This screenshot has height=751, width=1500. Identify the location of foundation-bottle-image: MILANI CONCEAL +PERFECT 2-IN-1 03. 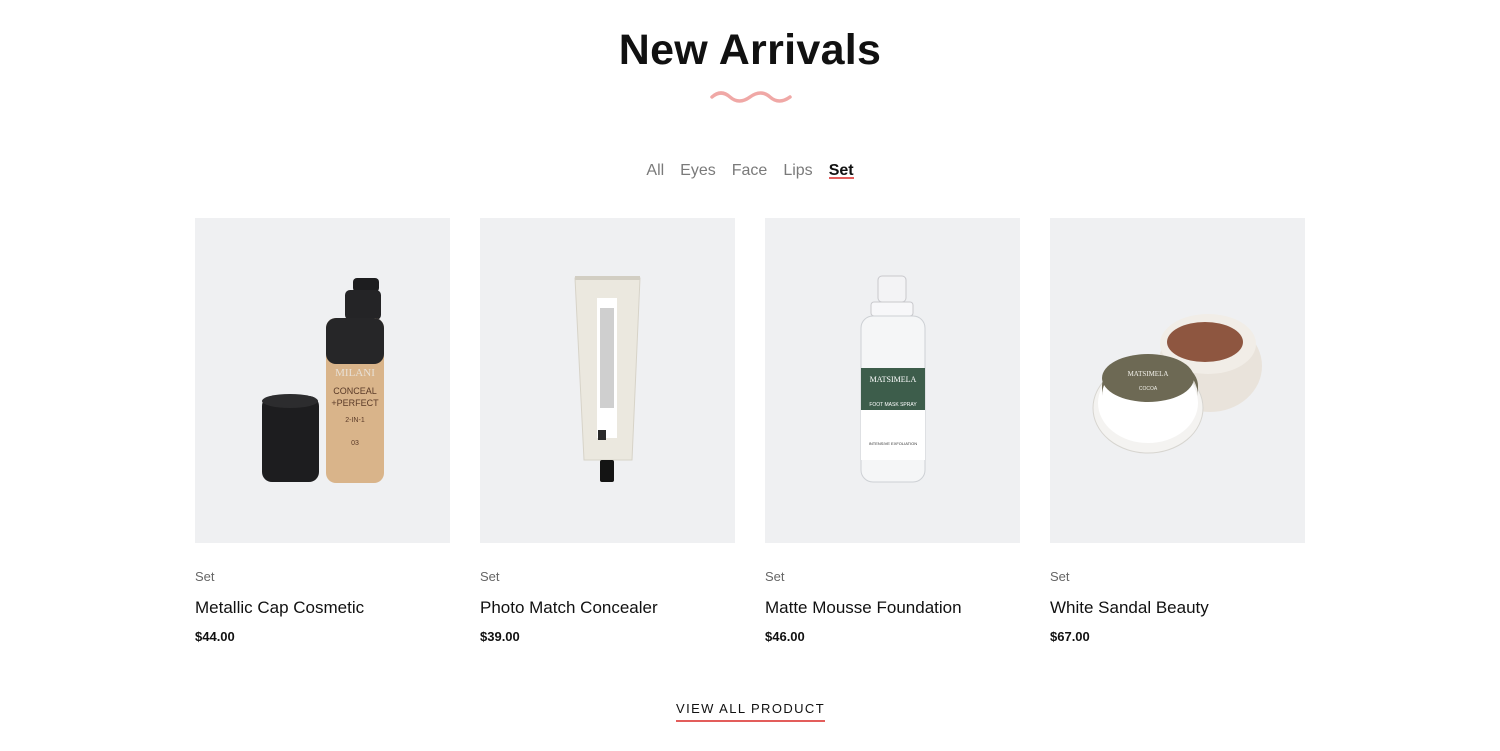
(323, 380).